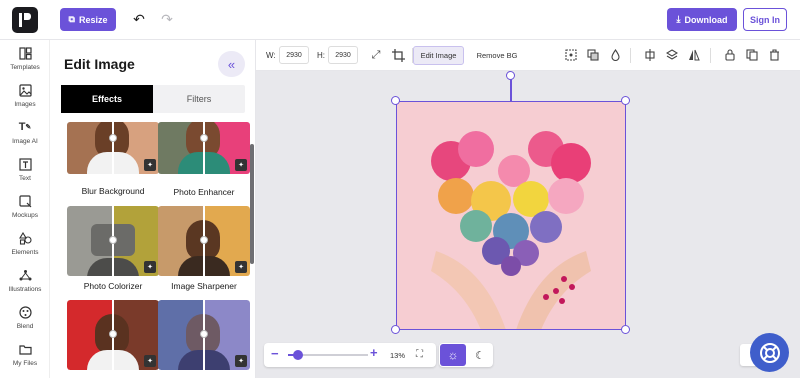 The width and height of the screenshot is (800, 378). What do you see at coordinates (650, 55) in the screenshot?
I see `align-icon` at bounding box center [650, 55].